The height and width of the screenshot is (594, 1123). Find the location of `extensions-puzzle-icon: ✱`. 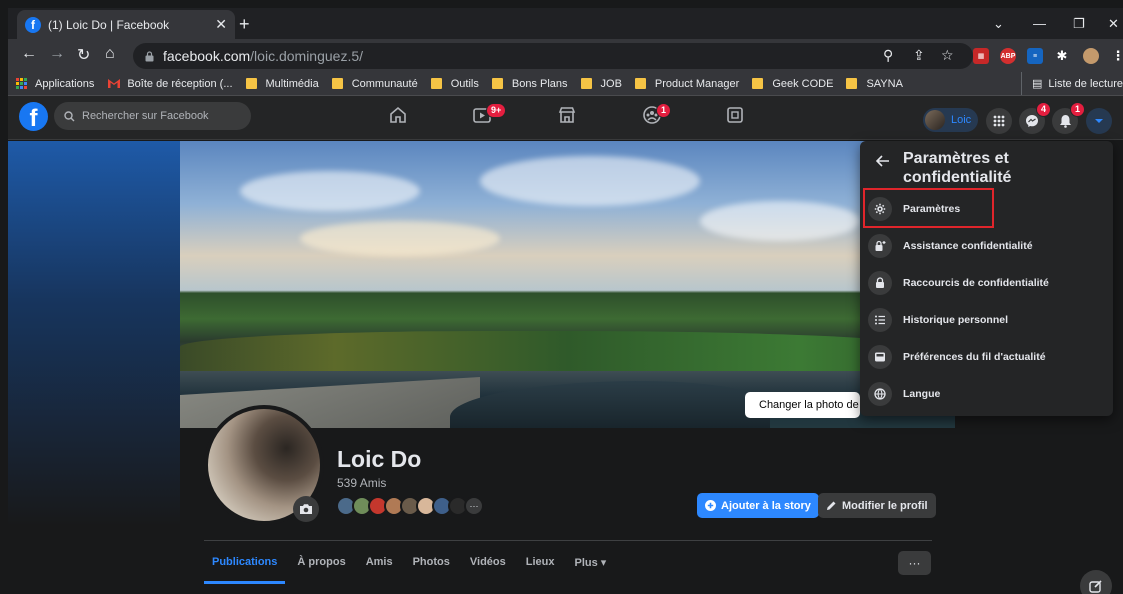

extensions-puzzle-icon: ✱ is located at coordinates (1062, 56).